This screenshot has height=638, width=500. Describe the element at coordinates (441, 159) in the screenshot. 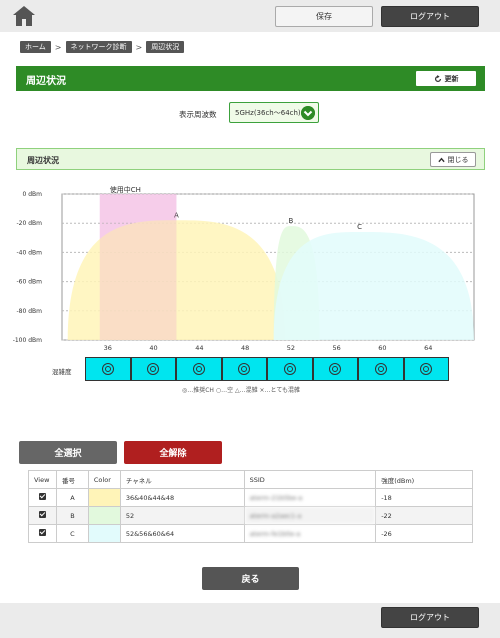

I see `chevron-up-icon` at that location.